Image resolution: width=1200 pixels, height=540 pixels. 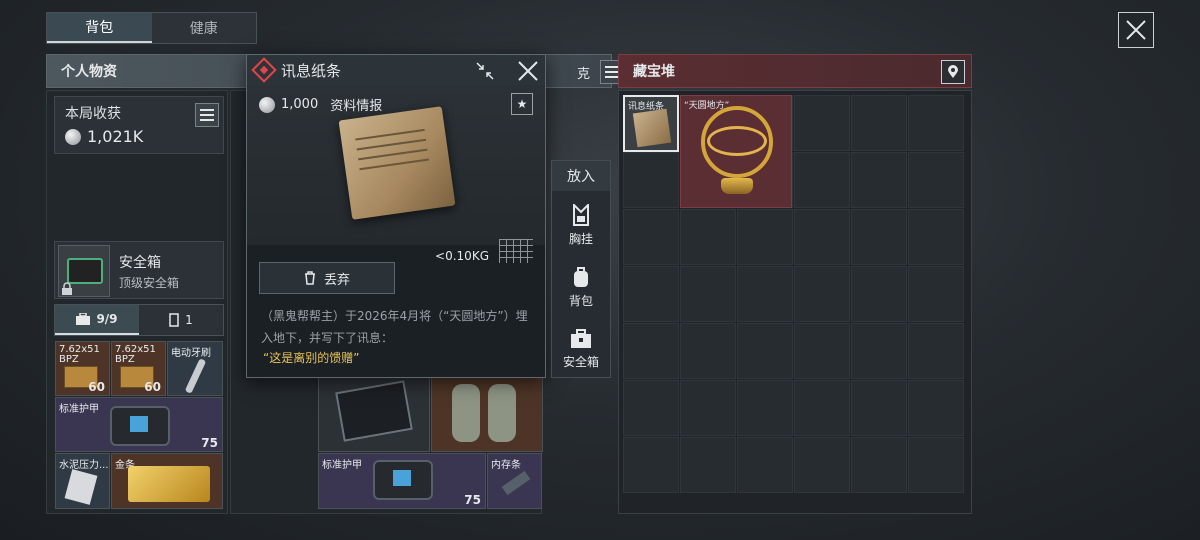 What do you see at coordinates (195, 368) in the screenshot?
I see `electric-toothbrush-item: 电动牙刷` at bounding box center [195, 368].